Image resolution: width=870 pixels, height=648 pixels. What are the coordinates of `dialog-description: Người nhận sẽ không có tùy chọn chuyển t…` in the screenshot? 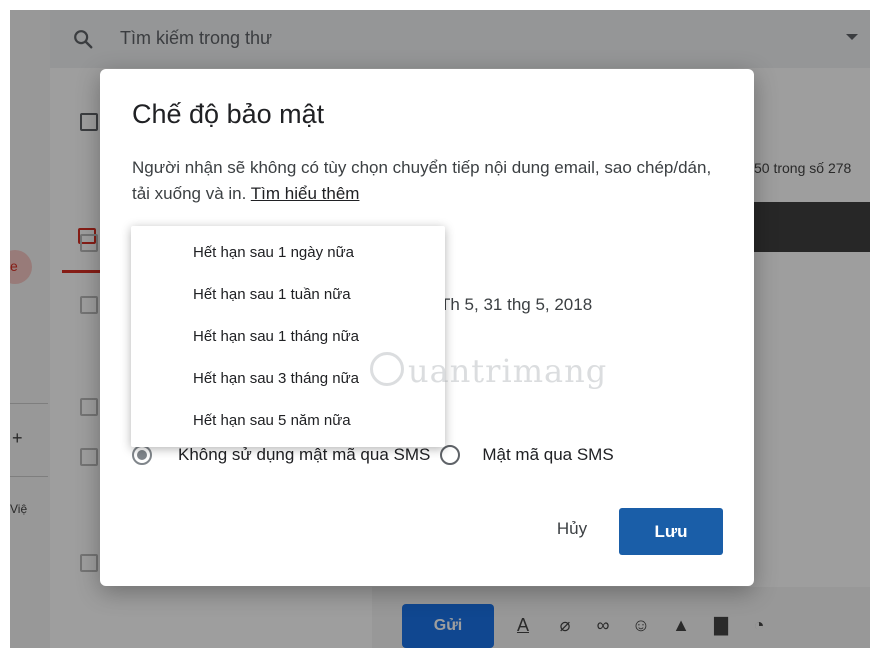 It's located at (427, 181).